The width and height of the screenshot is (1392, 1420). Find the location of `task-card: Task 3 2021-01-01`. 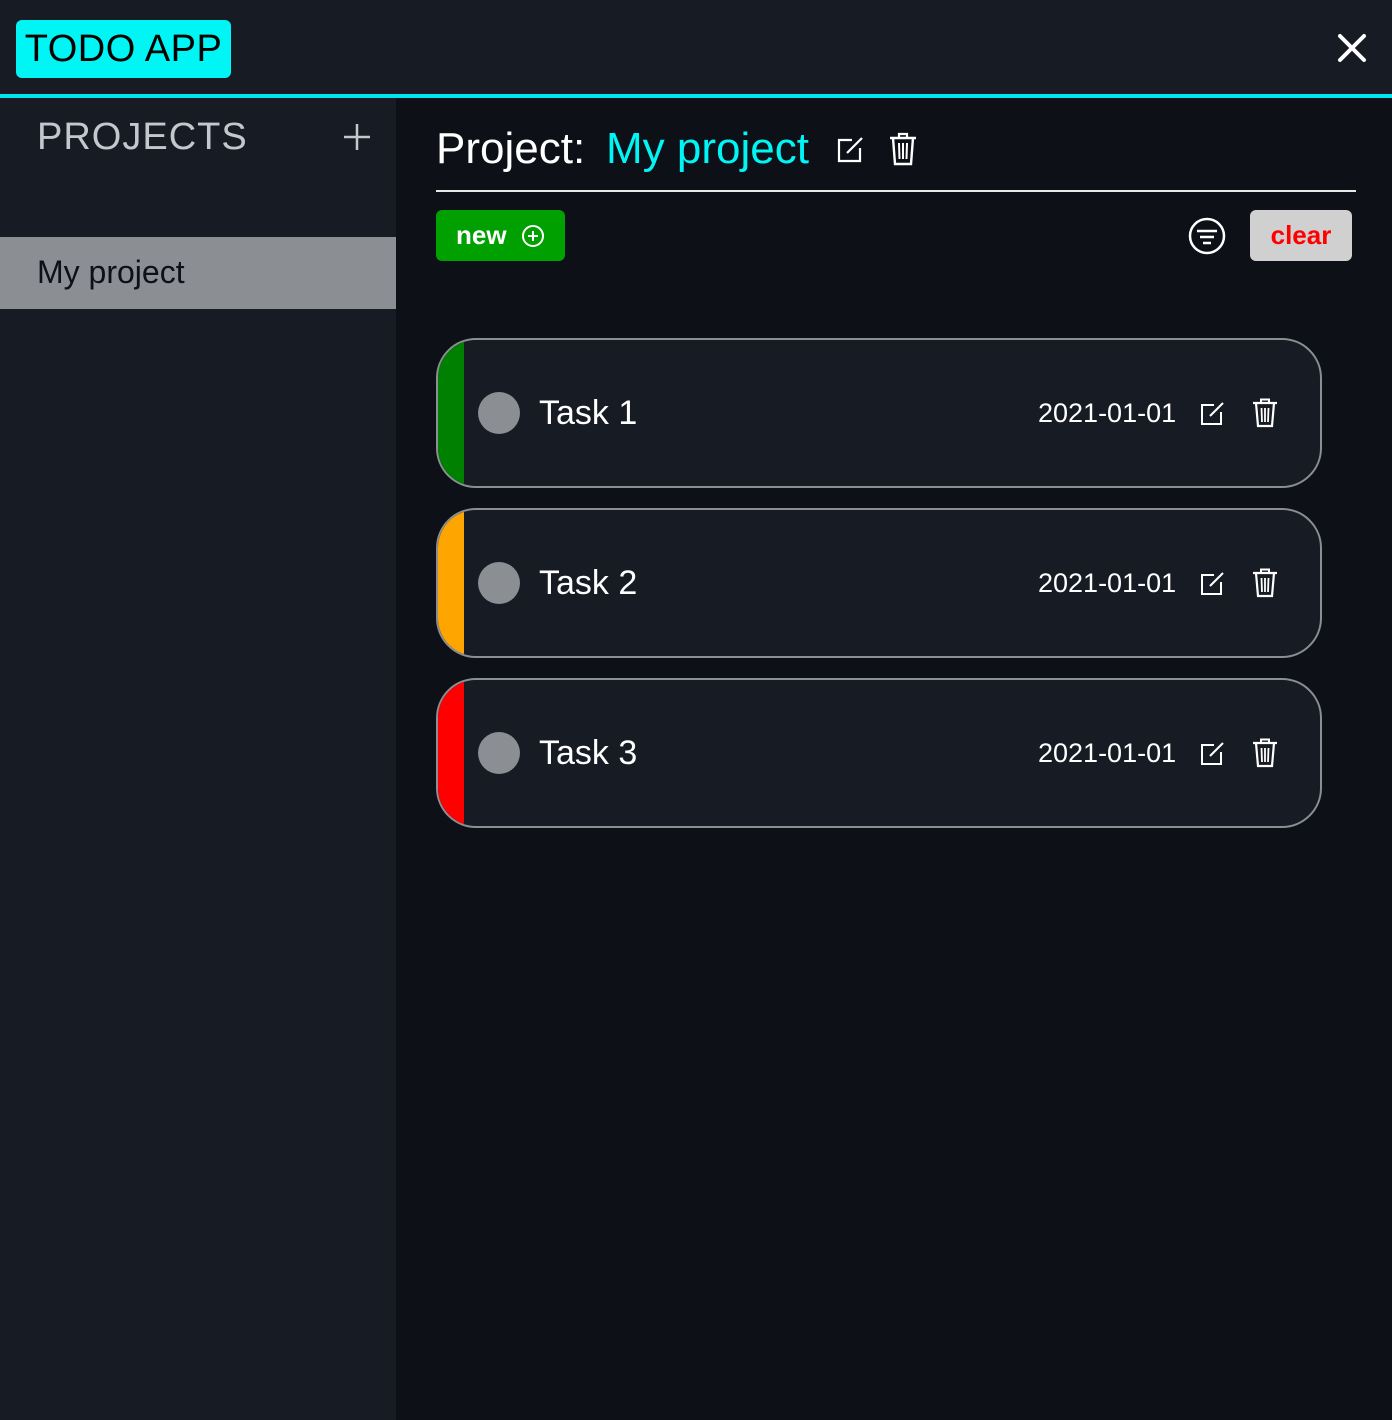

task-card: Task 3 2021-01-01 is located at coordinates (879, 753).